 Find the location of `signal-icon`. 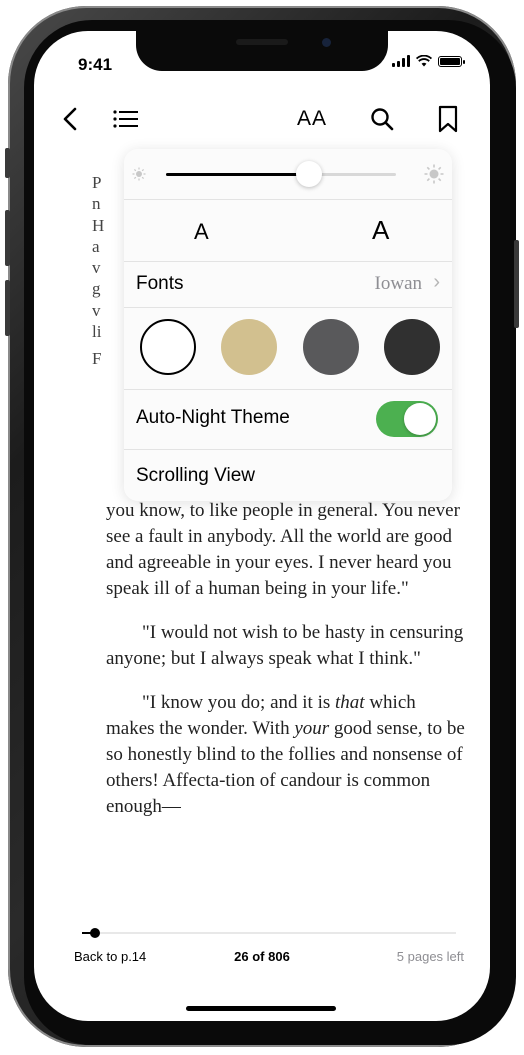

signal-icon is located at coordinates (401, 61).